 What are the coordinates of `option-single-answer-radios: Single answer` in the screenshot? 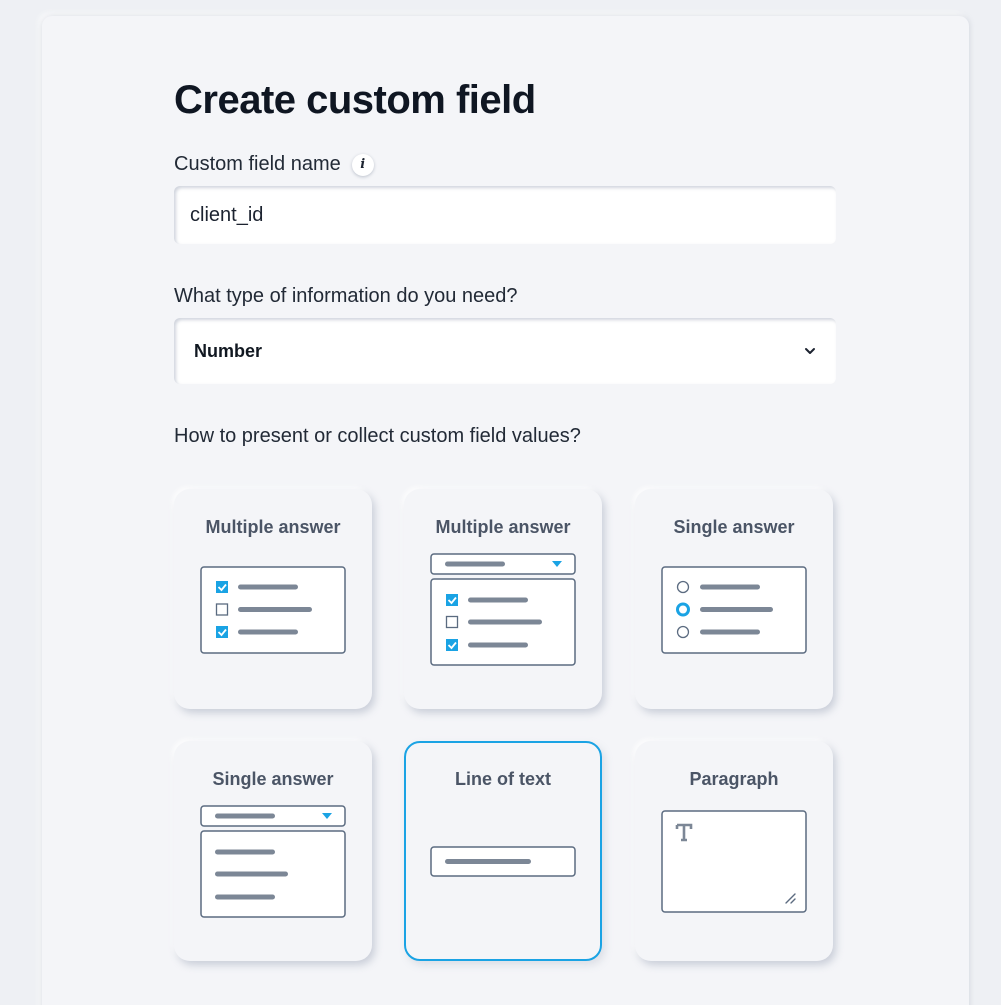 It's located at (734, 599).